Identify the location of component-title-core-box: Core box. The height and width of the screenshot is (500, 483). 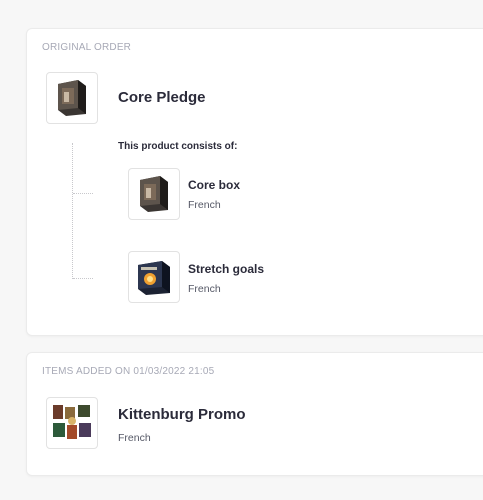
(214, 185).